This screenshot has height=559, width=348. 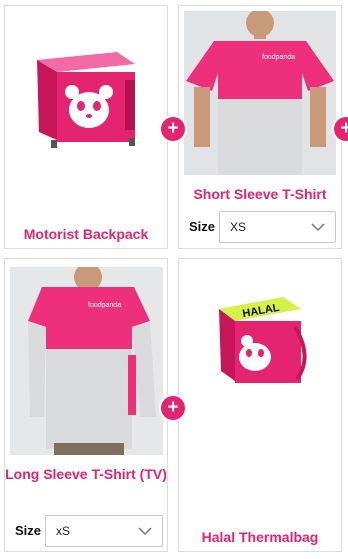 I want to click on product-title: Short Sleeve T-Shirt, so click(x=260, y=194).